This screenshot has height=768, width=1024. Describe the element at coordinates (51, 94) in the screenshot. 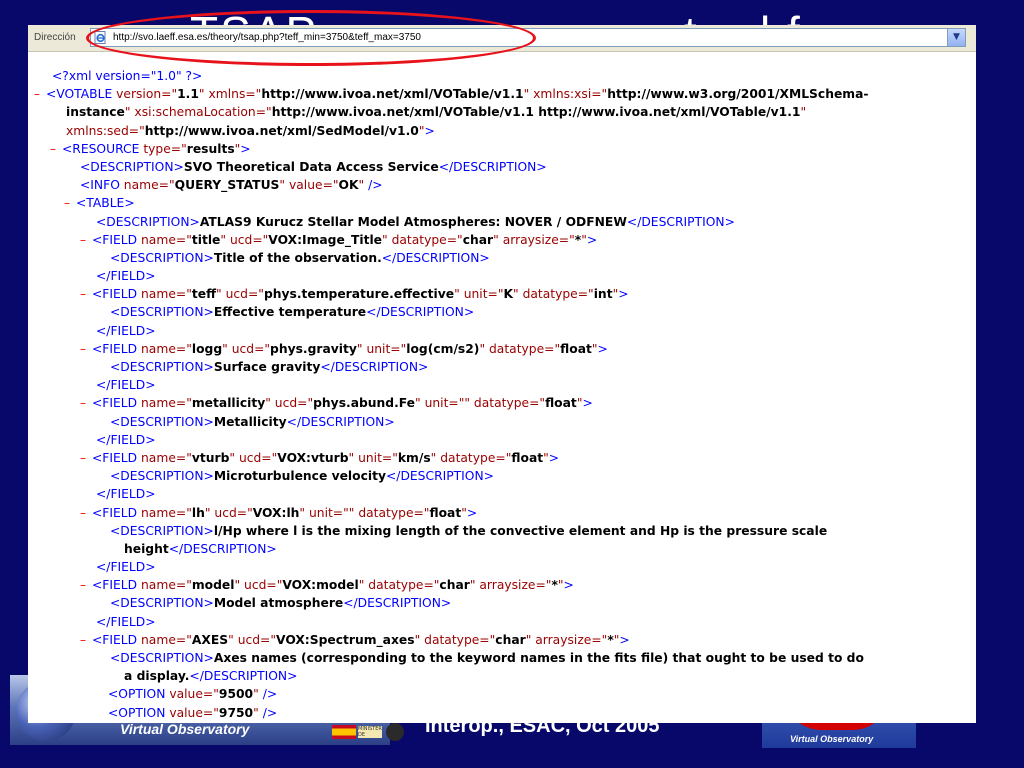

I see `xml-token: <` at that location.